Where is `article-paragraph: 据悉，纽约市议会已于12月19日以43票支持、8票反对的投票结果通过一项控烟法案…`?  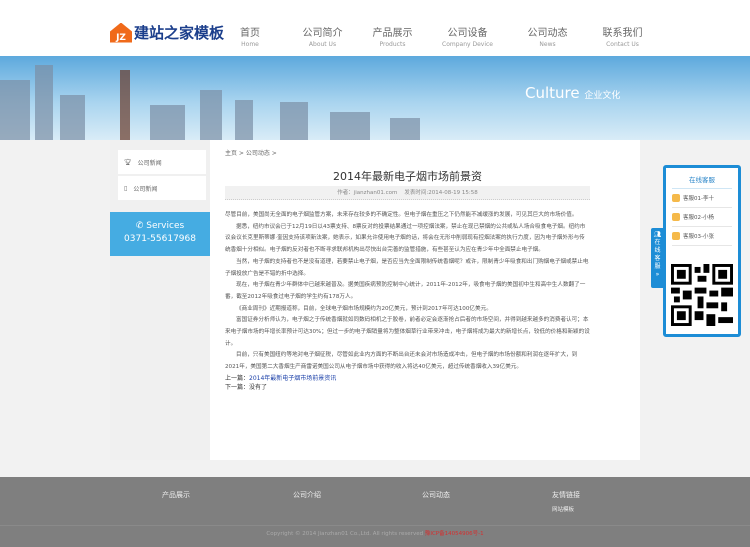
article-paragraph: 据悉，纽约市议会已于12月19日以43票支持、8票反对的投票结果通过一项控烟法案… is located at coordinates (405, 238).